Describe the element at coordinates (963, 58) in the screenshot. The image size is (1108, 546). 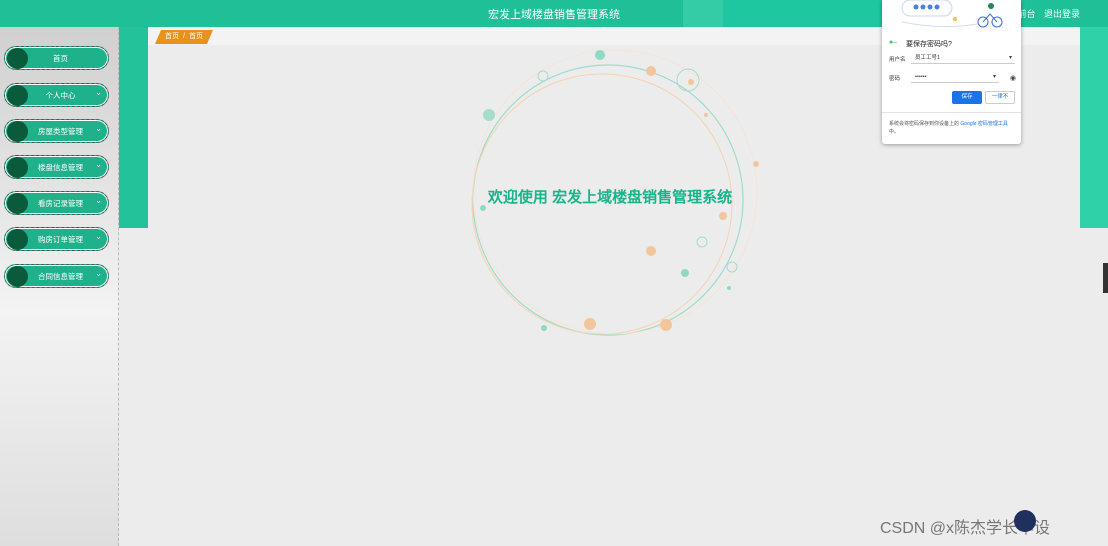
I see `username-field: 员工工号1 ▾` at that location.